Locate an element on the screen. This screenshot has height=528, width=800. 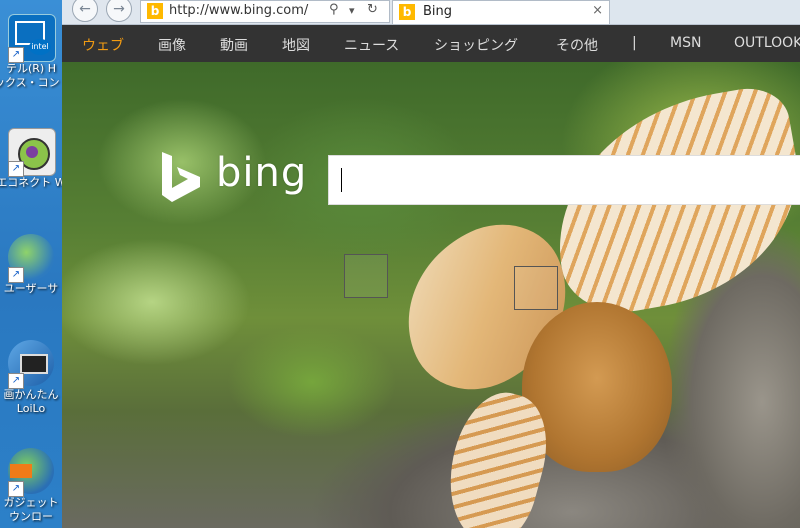
forward-button: → is located at coordinates (119, 11).